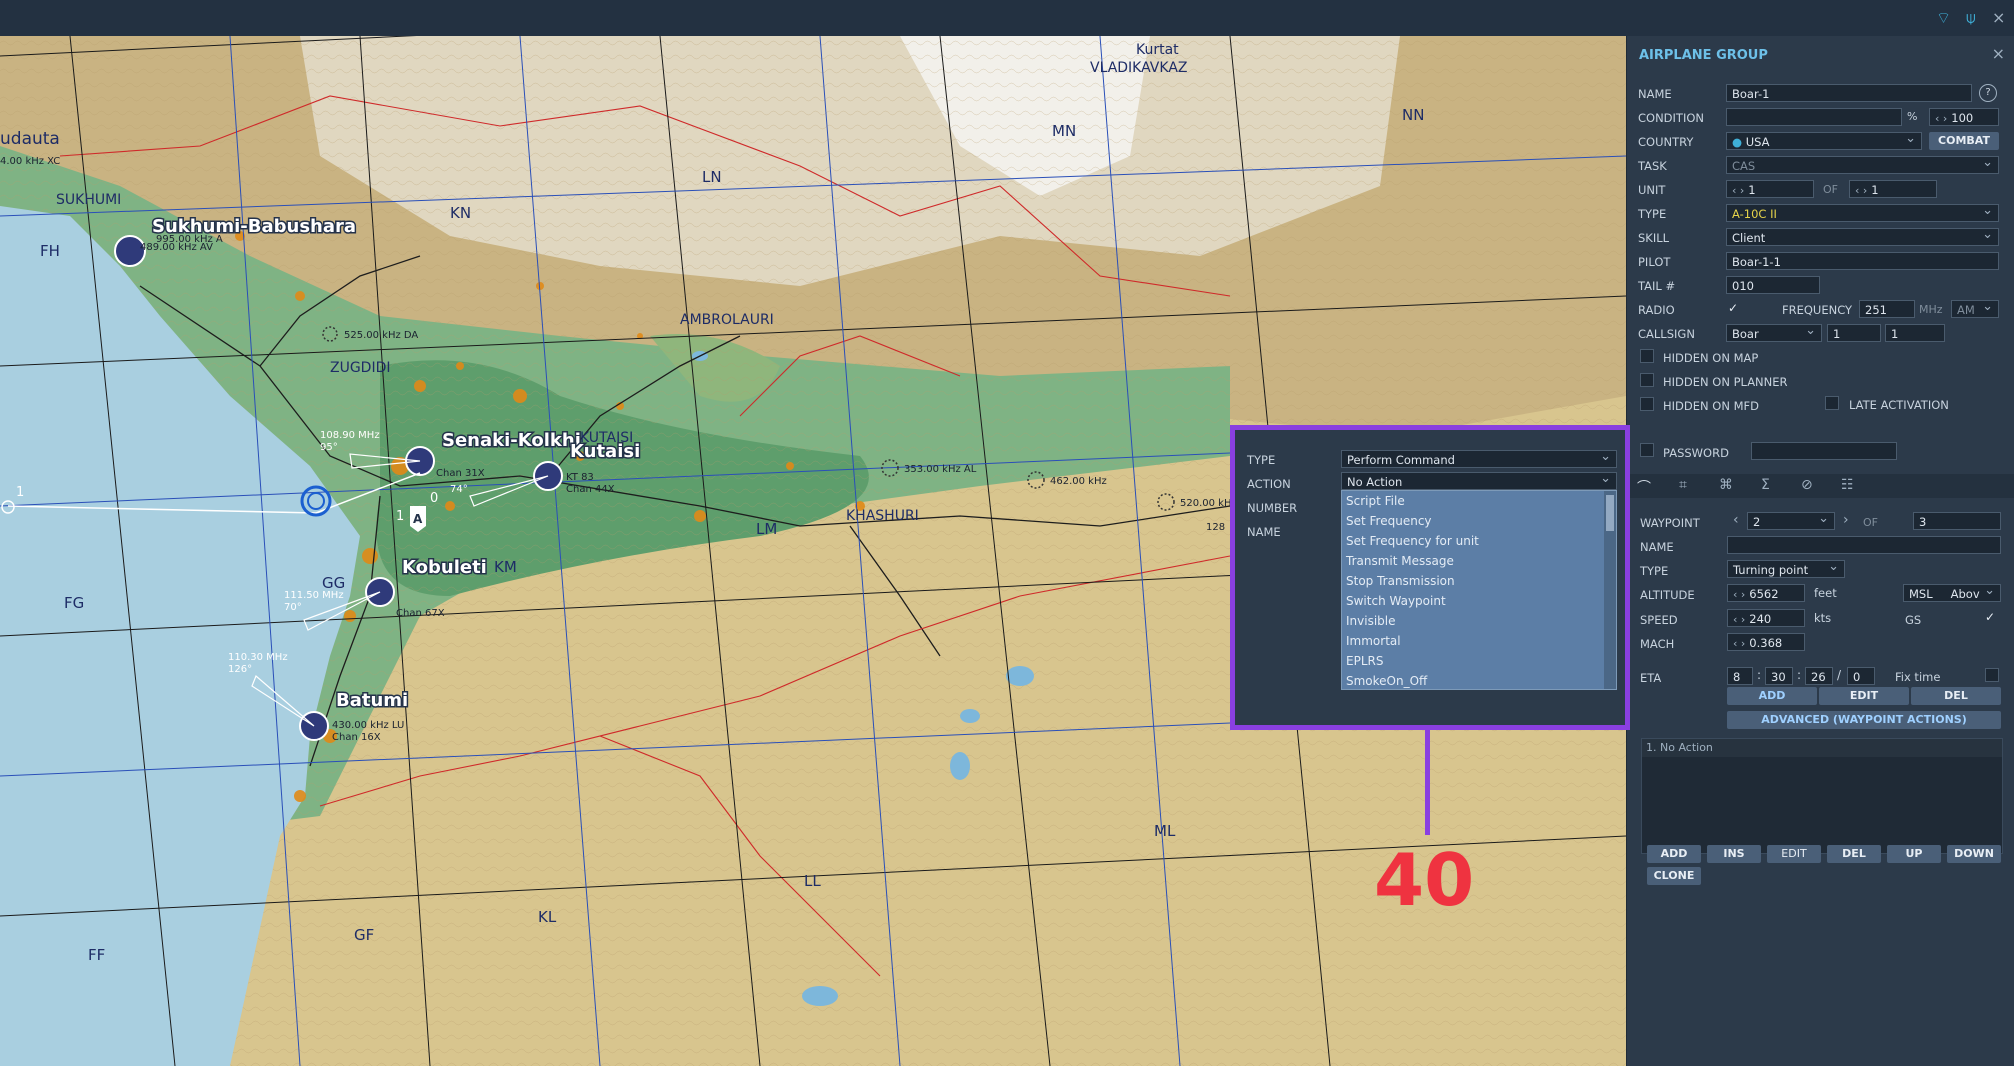 This screenshot has width=2014, height=1066. I want to click on failures-tool-icon: ⊘, so click(1807, 485).